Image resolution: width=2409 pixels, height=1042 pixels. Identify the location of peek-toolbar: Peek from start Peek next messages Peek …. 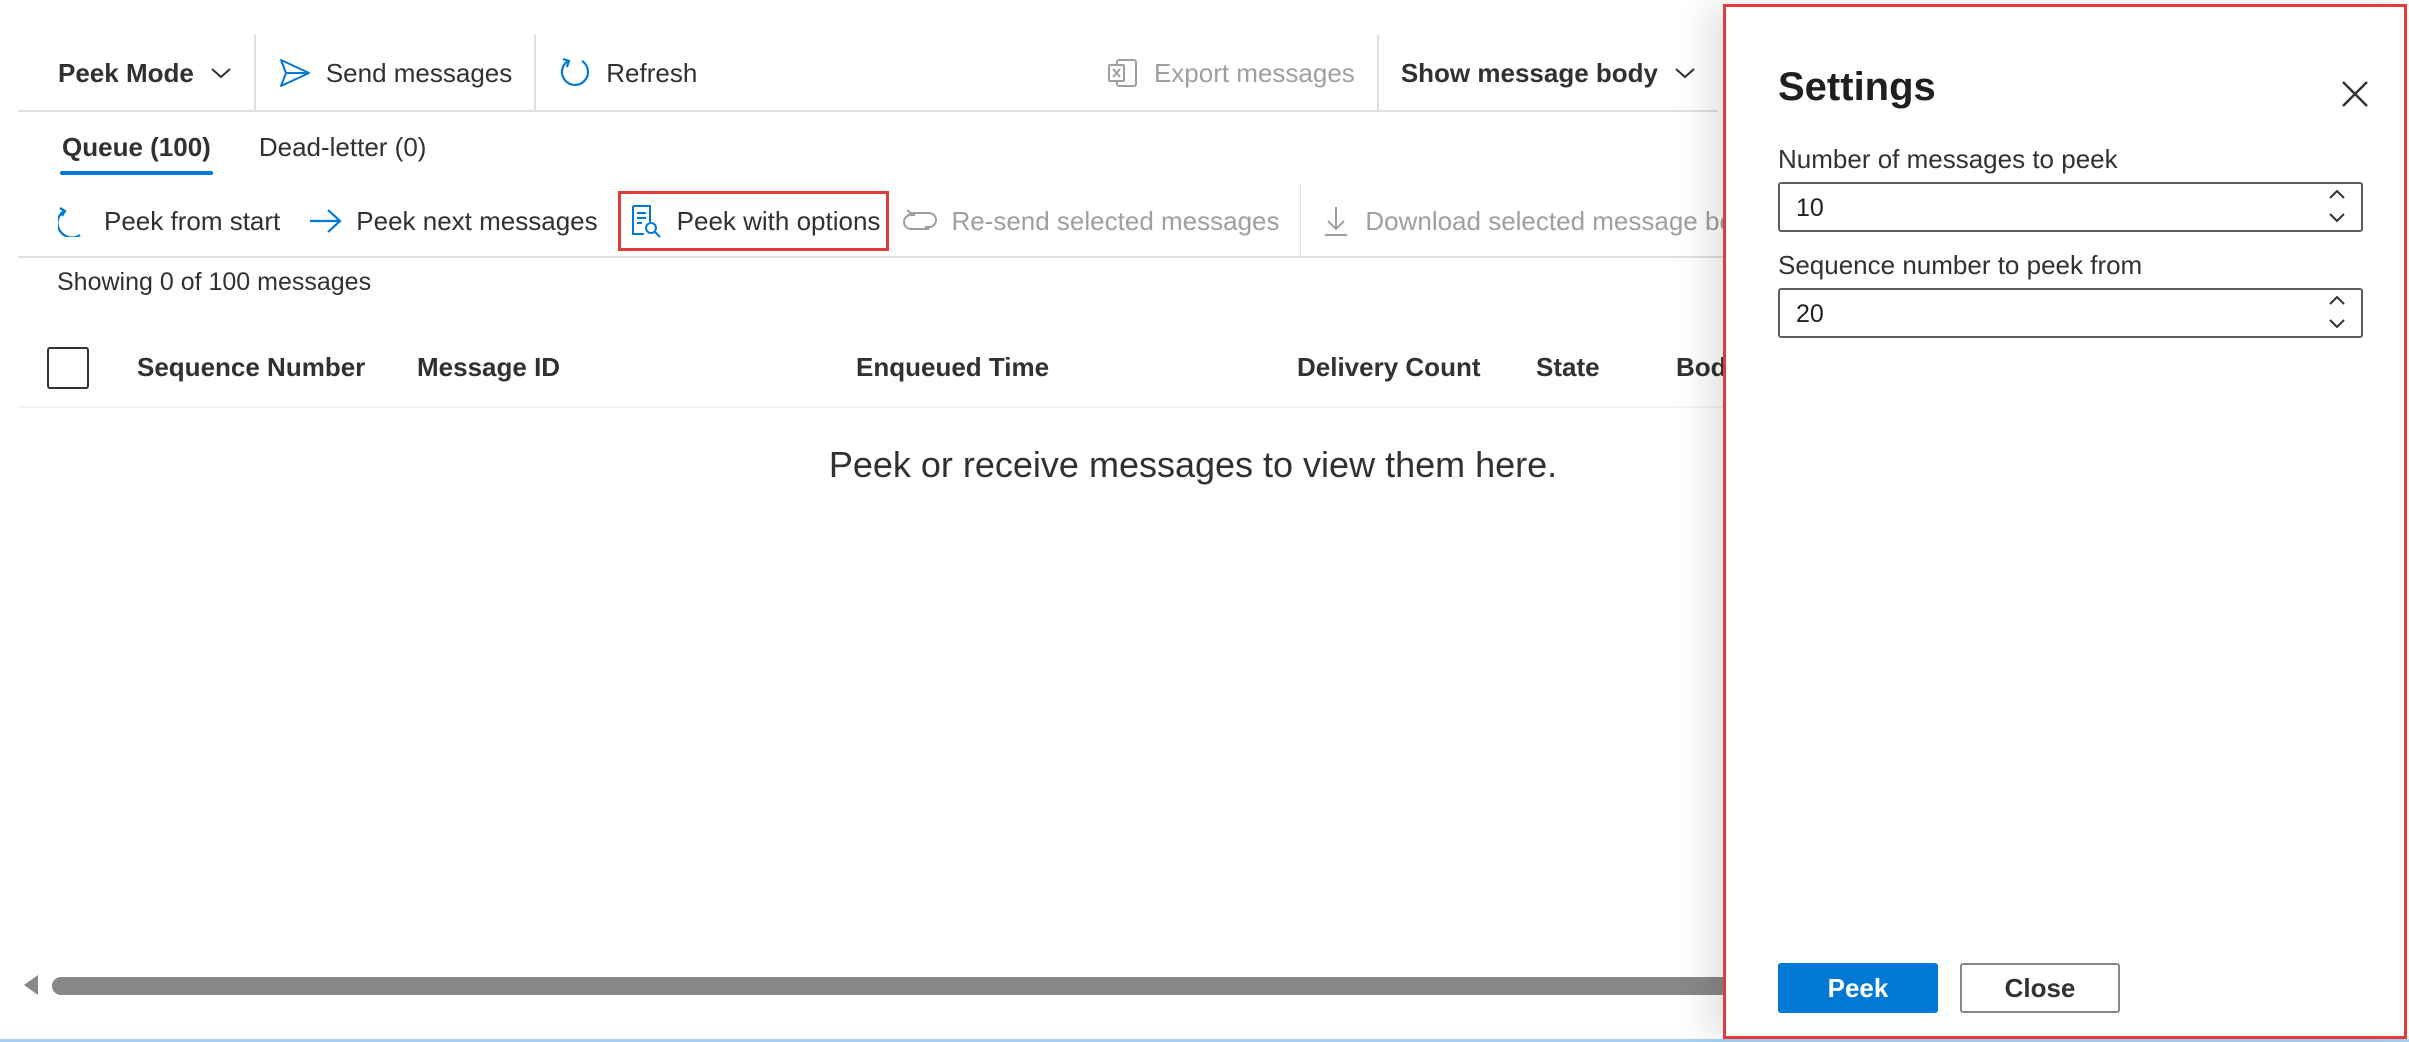
(871, 221).